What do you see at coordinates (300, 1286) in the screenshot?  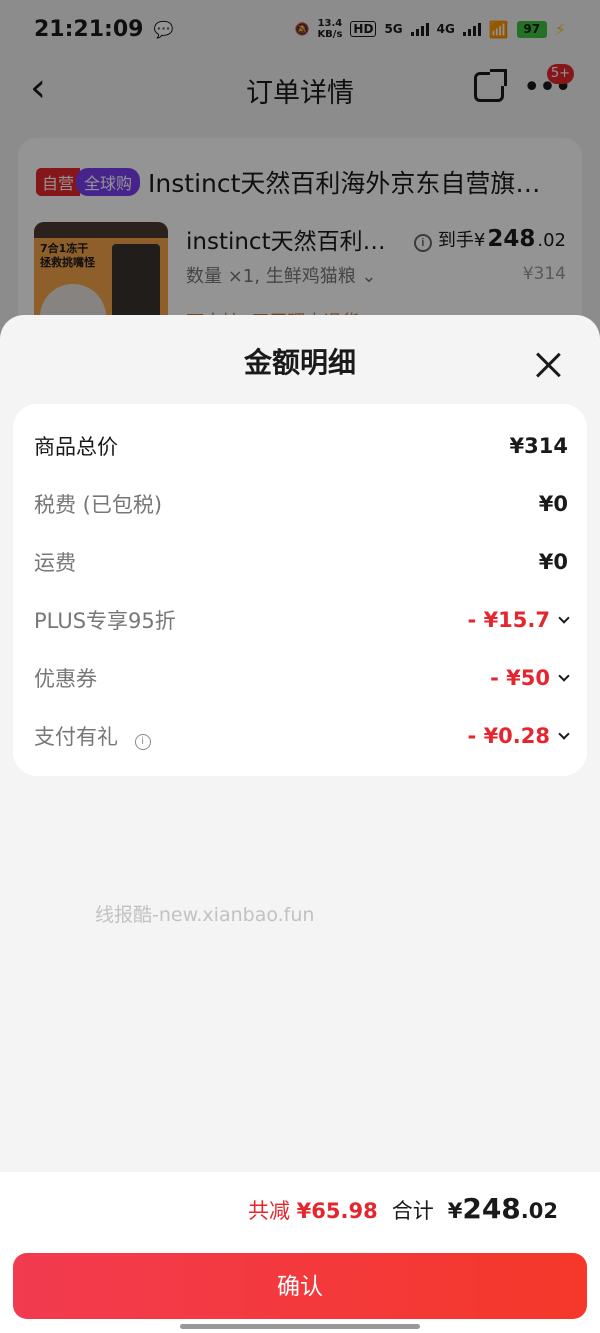 I see `confirm-button: 确认` at bounding box center [300, 1286].